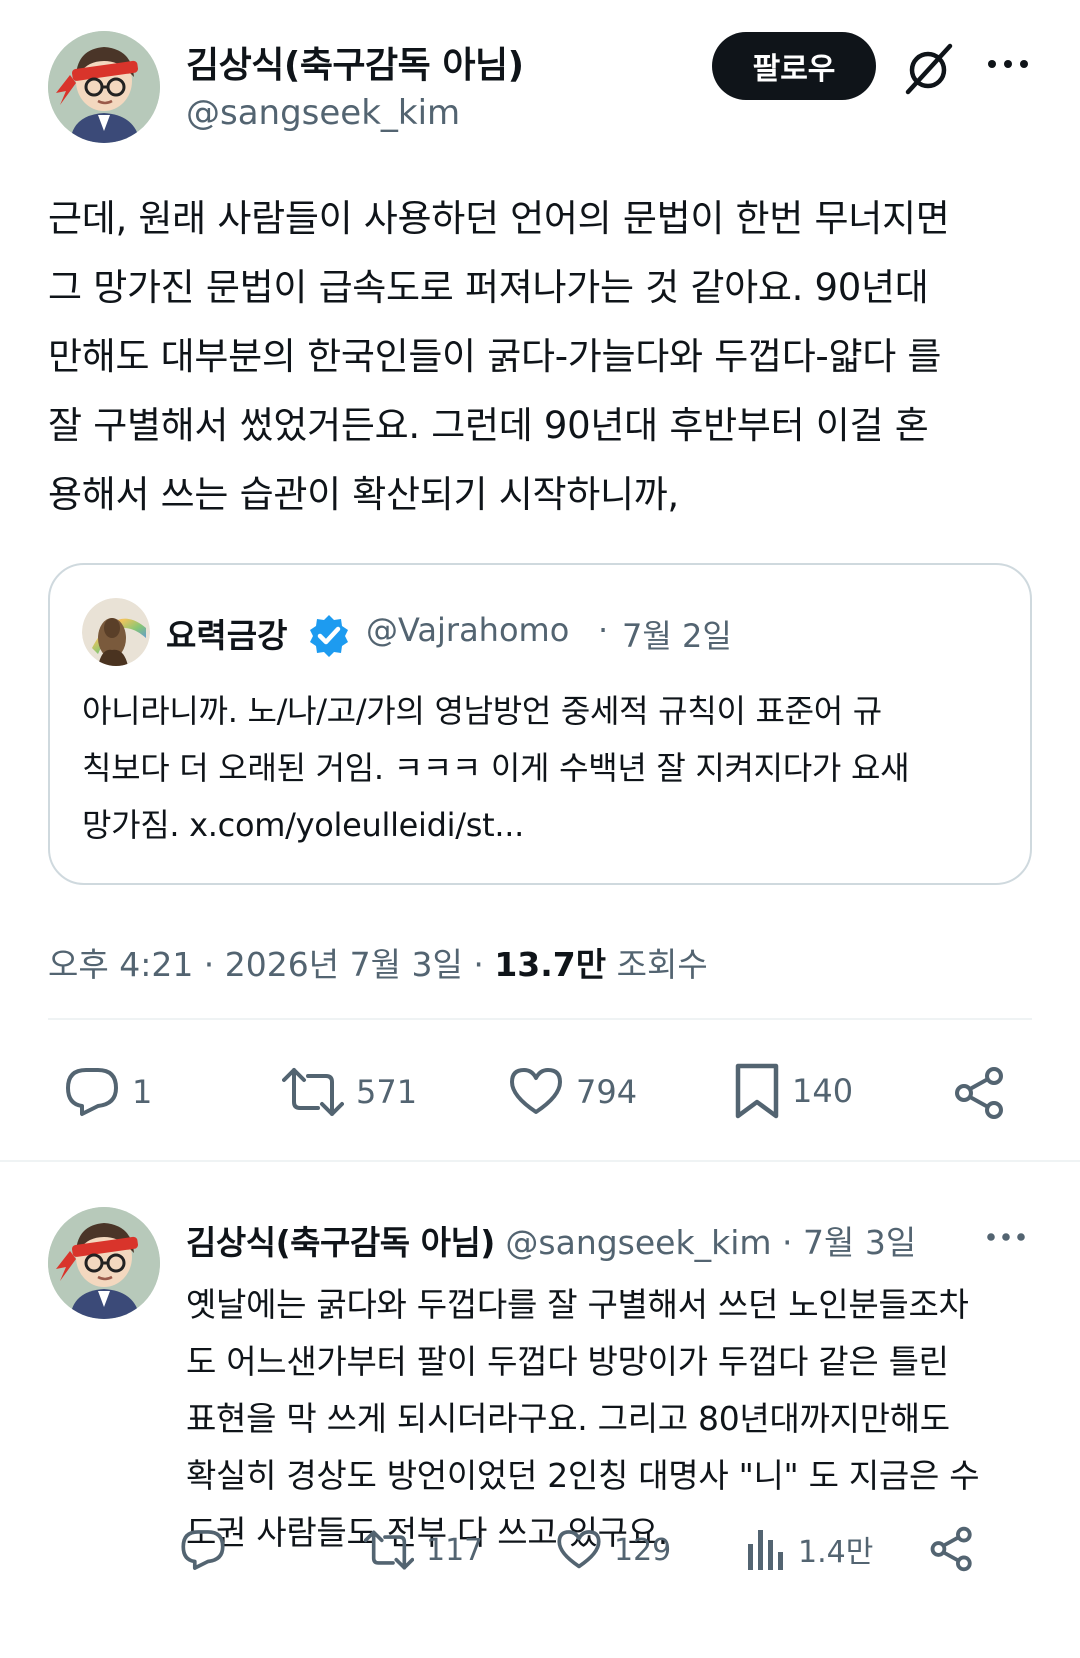 The height and width of the screenshot is (1658, 1080). What do you see at coordinates (930, 68) in the screenshot?
I see `grok-icon` at bounding box center [930, 68].